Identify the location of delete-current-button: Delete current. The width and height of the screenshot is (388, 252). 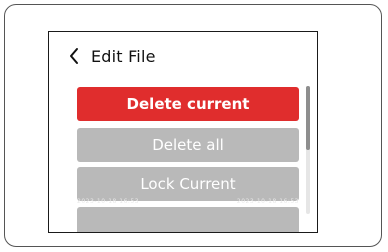
(188, 104).